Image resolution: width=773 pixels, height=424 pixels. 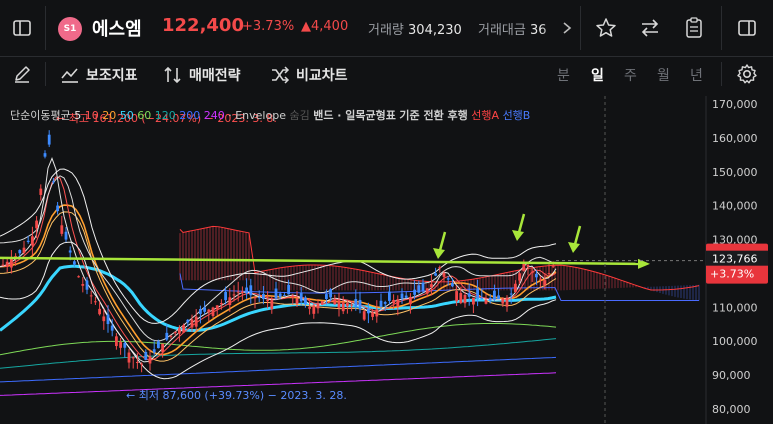 What do you see at coordinates (215, 76) in the screenshot?
I see `strategy-label: 매매전략` at bounding box center [215, 76].